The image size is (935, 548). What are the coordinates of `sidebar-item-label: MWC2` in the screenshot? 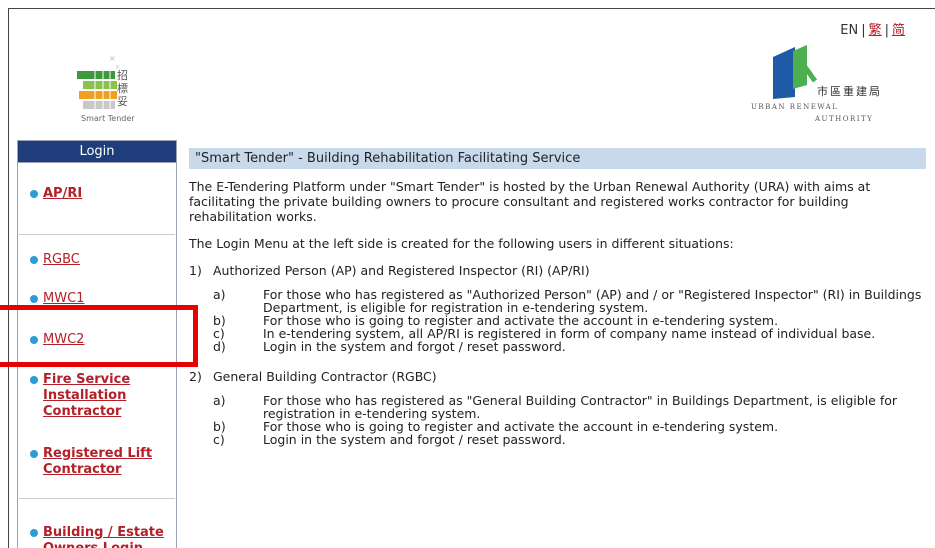 It's located at (63, 340).